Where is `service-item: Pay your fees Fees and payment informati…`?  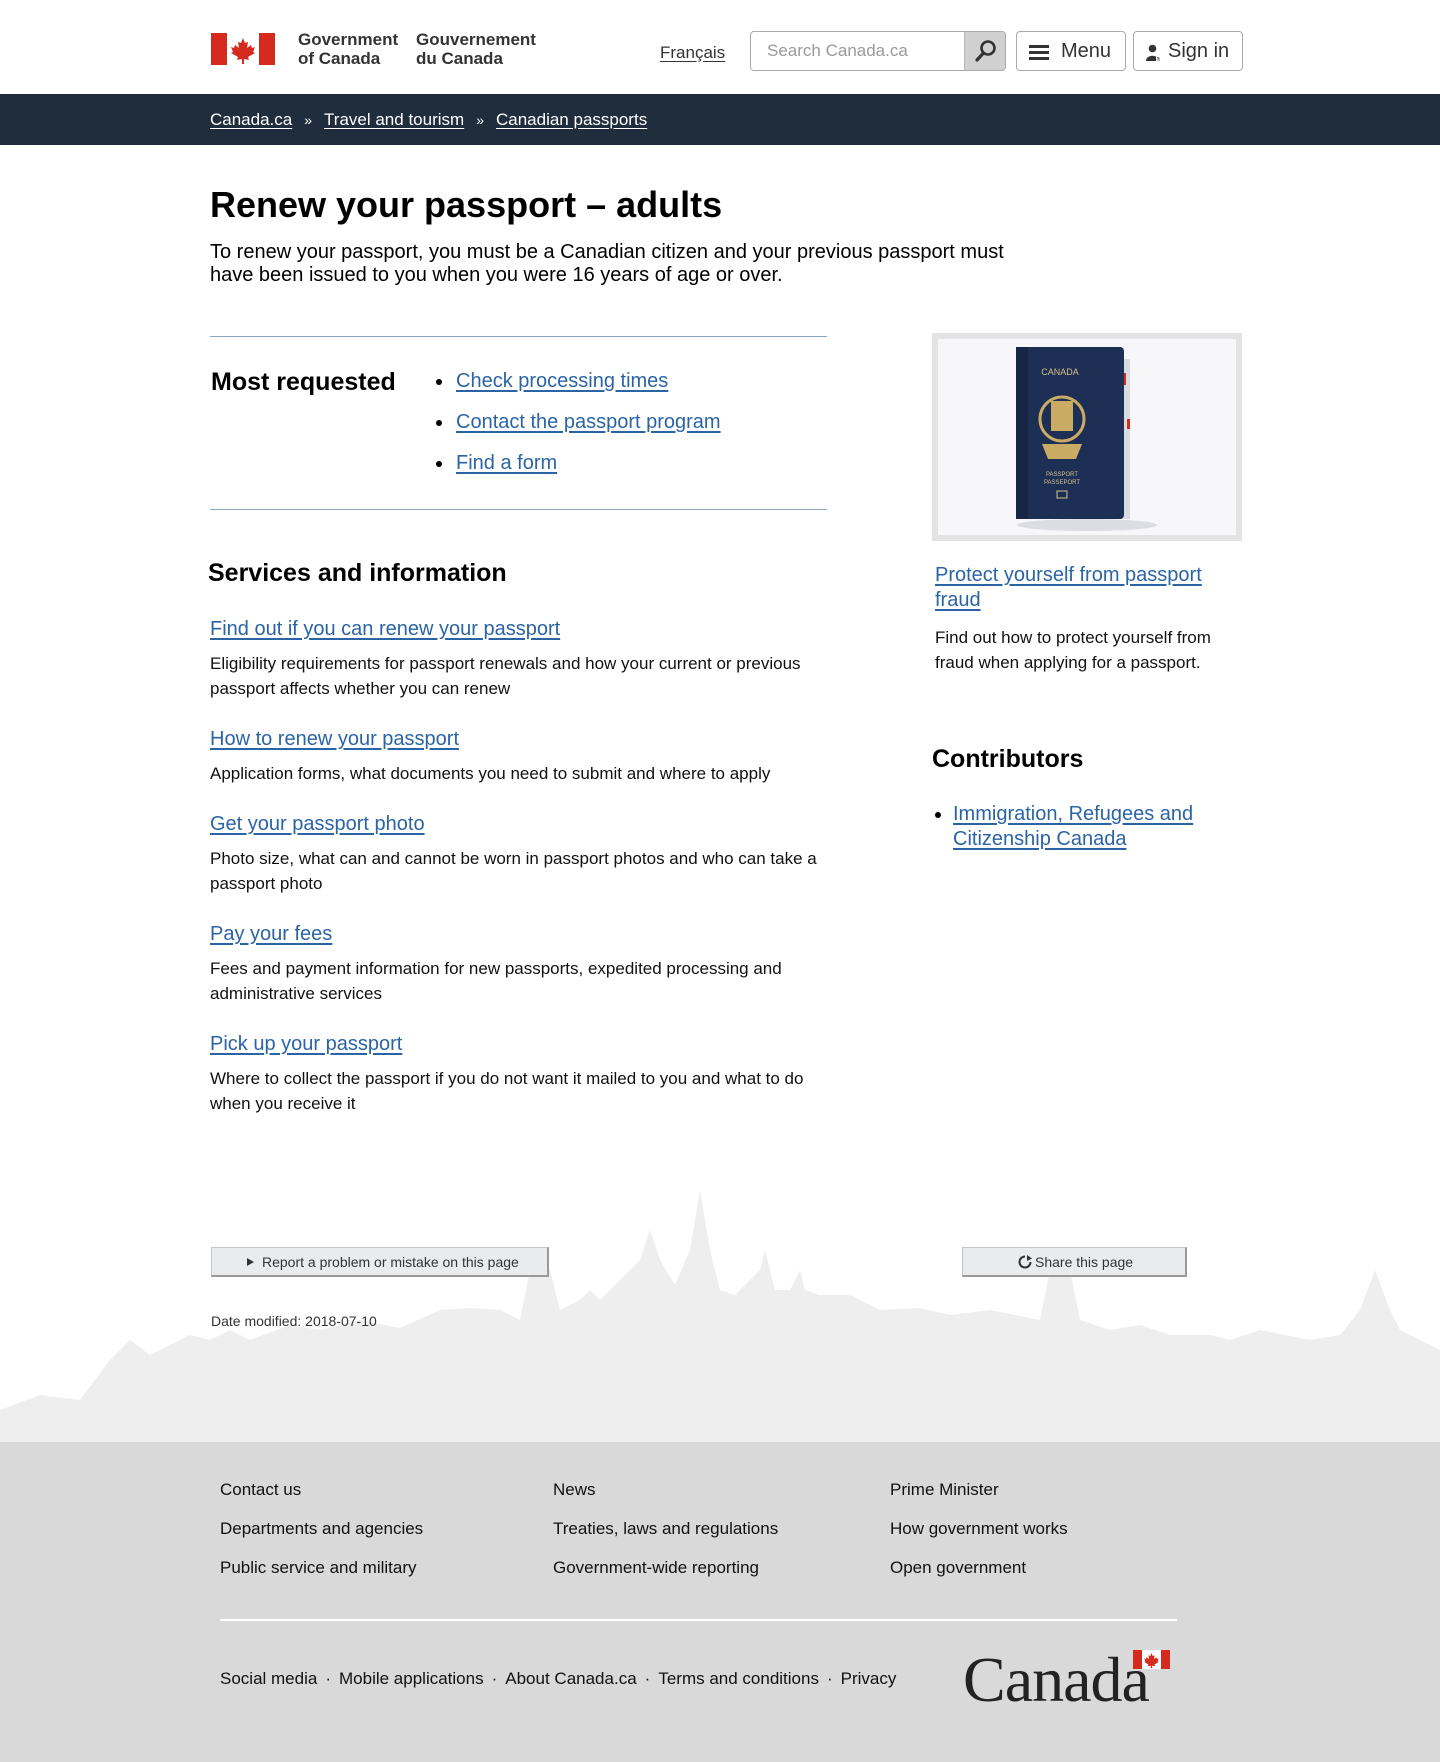
service-item: Pay your fees Fees and payment informati… is located at coordinates (520, 964).